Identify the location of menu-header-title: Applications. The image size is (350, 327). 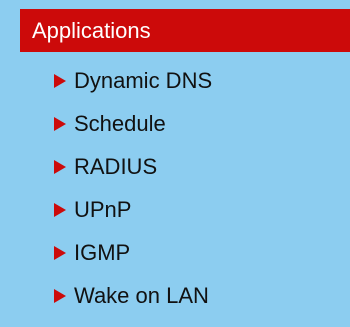
(91, 30).